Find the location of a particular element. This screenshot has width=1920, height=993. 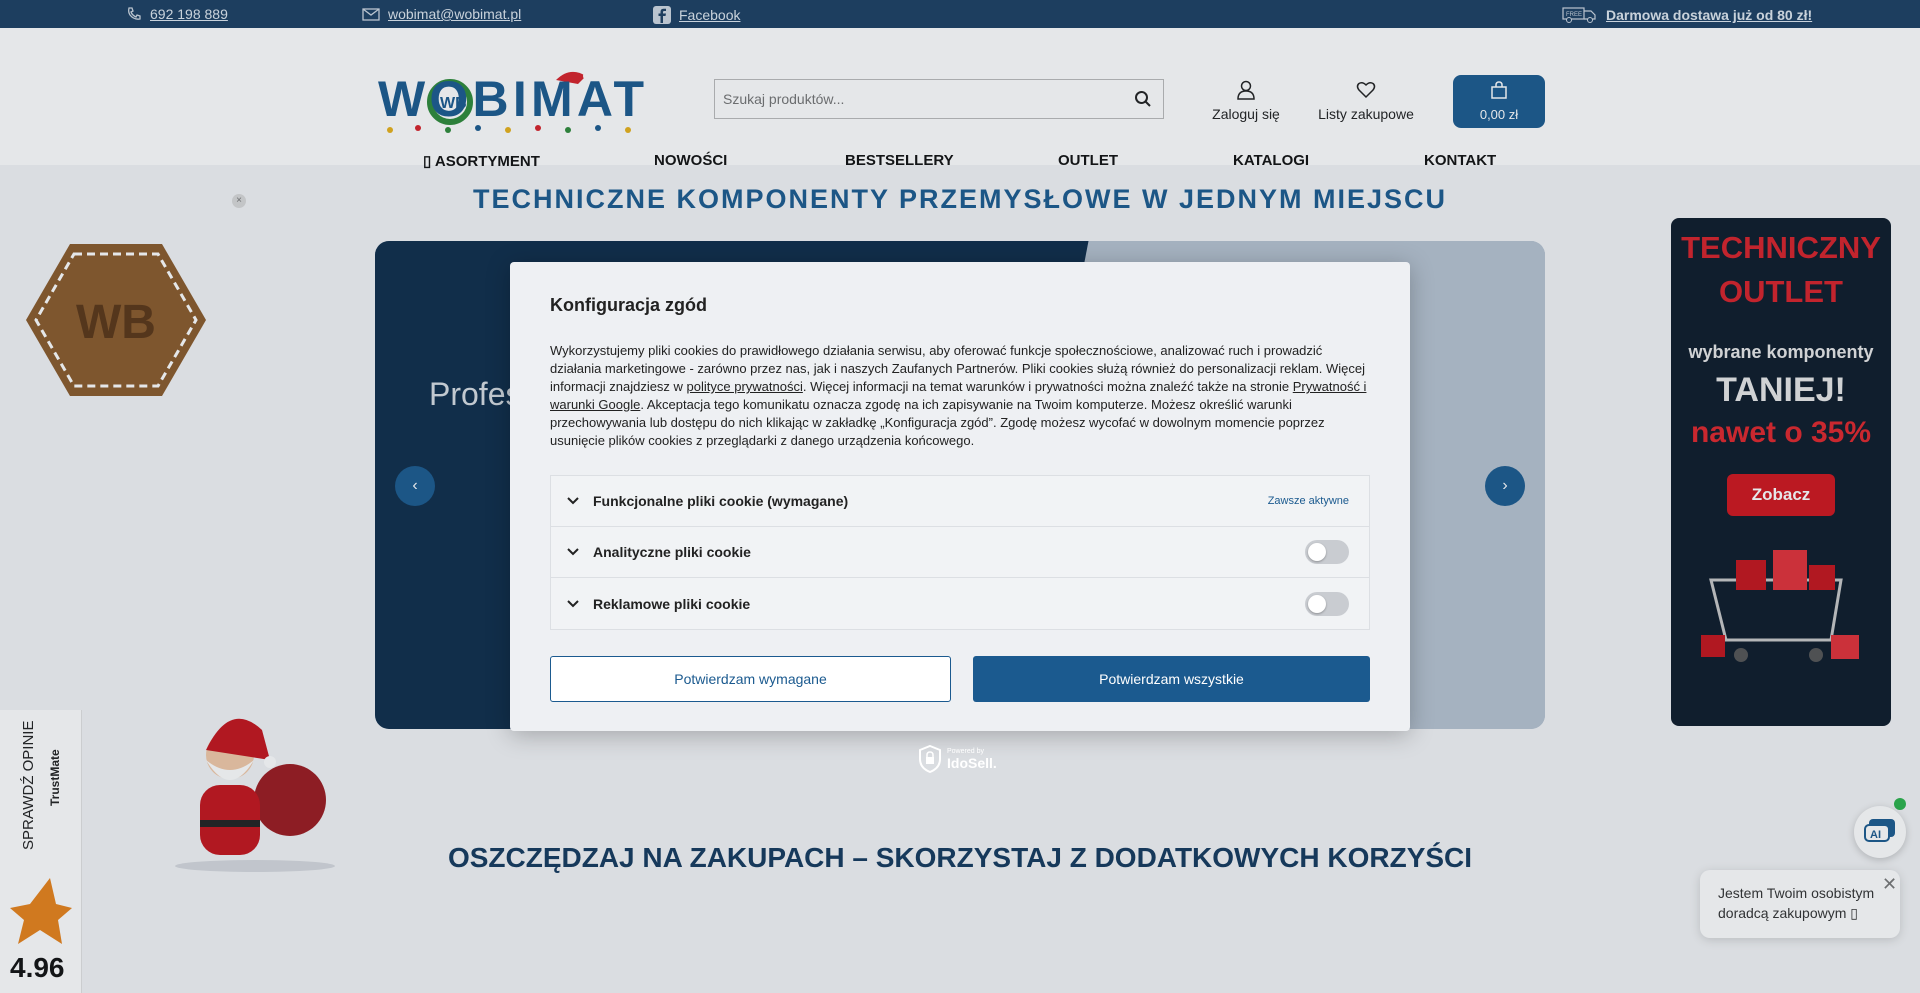

category-analytics-label: Analityczne pliki cookie is located at coordinates (672, 552).